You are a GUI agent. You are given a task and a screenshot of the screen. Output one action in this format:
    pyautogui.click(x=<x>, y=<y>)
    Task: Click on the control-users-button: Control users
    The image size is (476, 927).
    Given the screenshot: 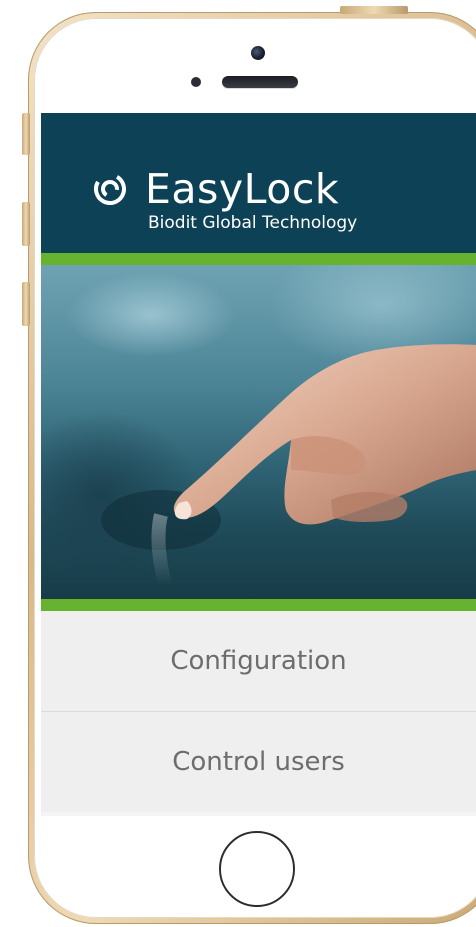 What is the action you would take?
    pyautogui.click(x=258, y=762)
    